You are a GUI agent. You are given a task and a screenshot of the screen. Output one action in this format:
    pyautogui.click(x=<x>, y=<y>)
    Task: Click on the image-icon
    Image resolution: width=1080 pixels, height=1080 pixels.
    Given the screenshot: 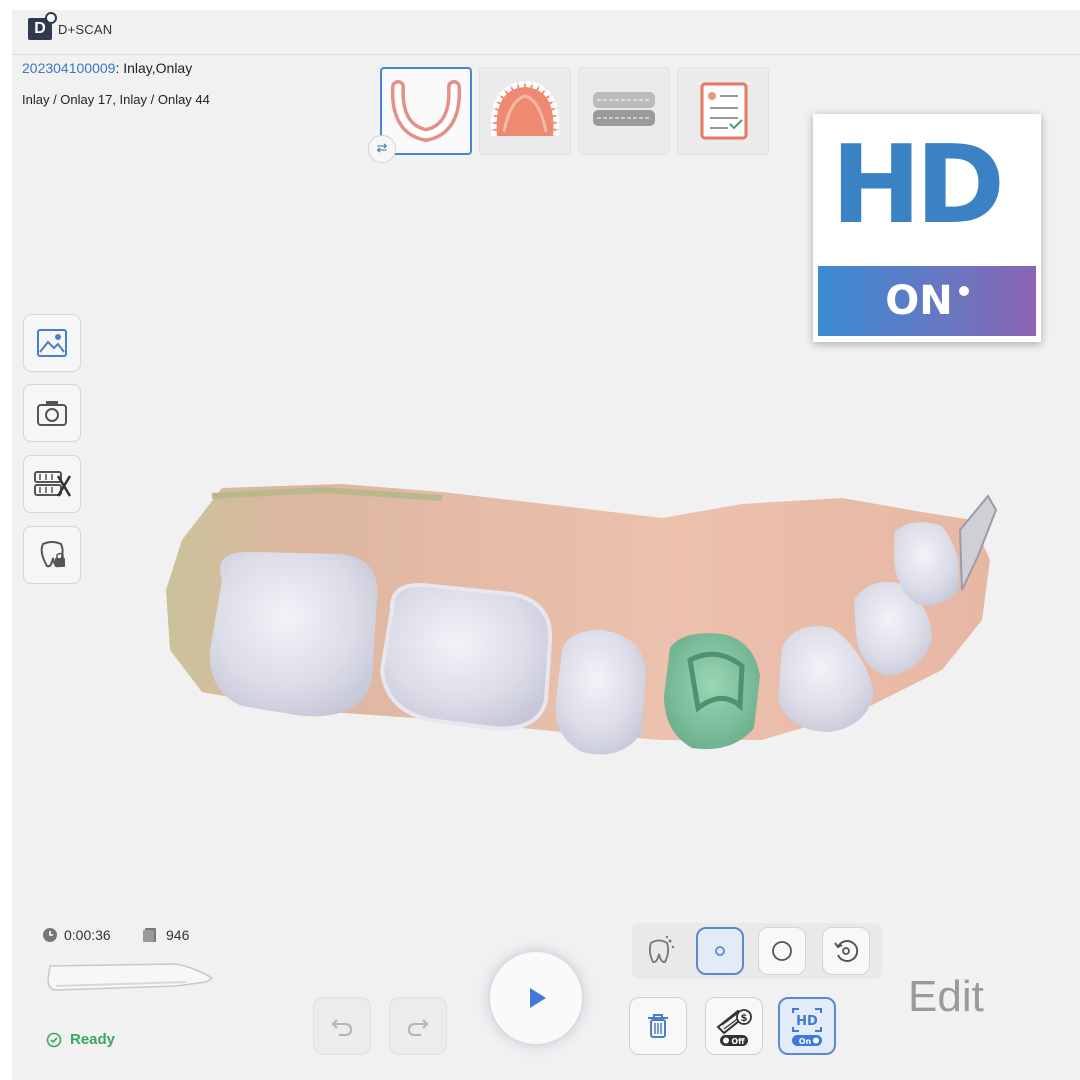 What is the action you would take?
    pyautogui.click(x=52, y=343)
    